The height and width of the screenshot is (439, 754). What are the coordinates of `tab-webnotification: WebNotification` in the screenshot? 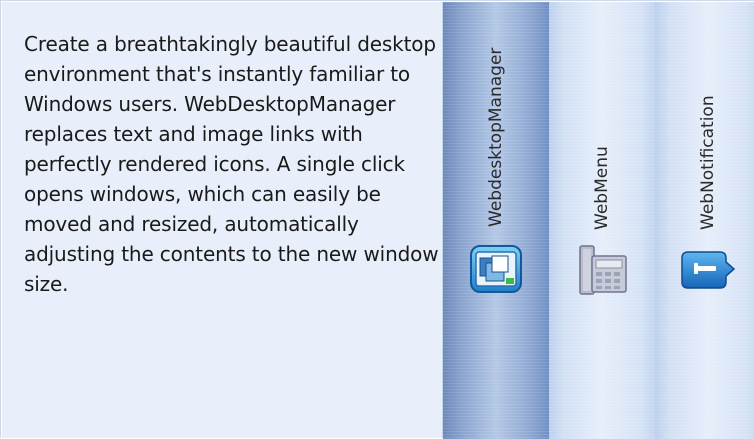 It's located at (704, 220).